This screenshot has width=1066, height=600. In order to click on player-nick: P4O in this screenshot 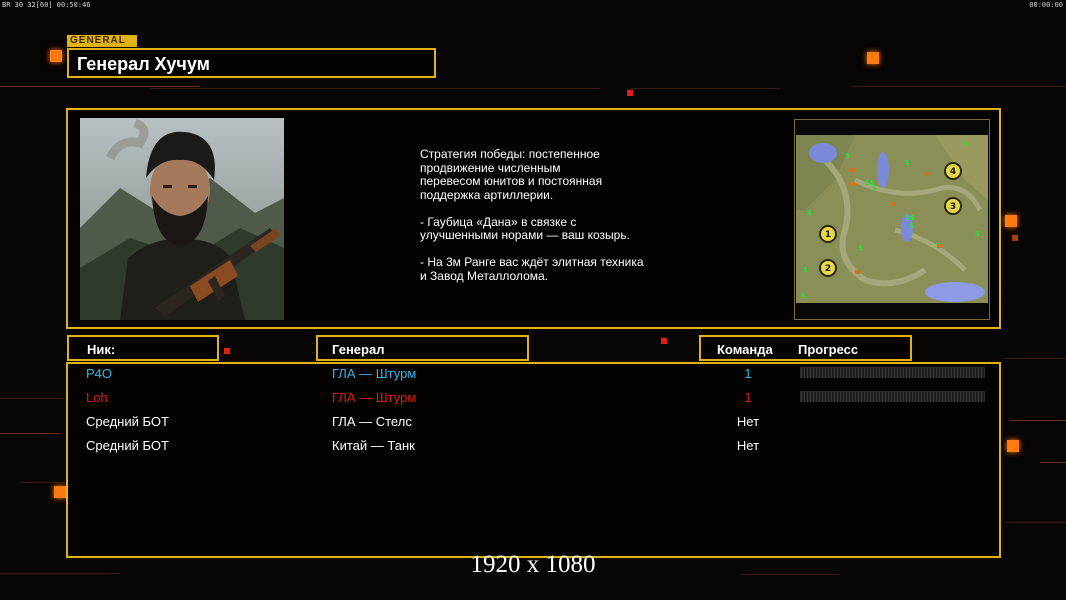, I will do `click(99, 373)`.